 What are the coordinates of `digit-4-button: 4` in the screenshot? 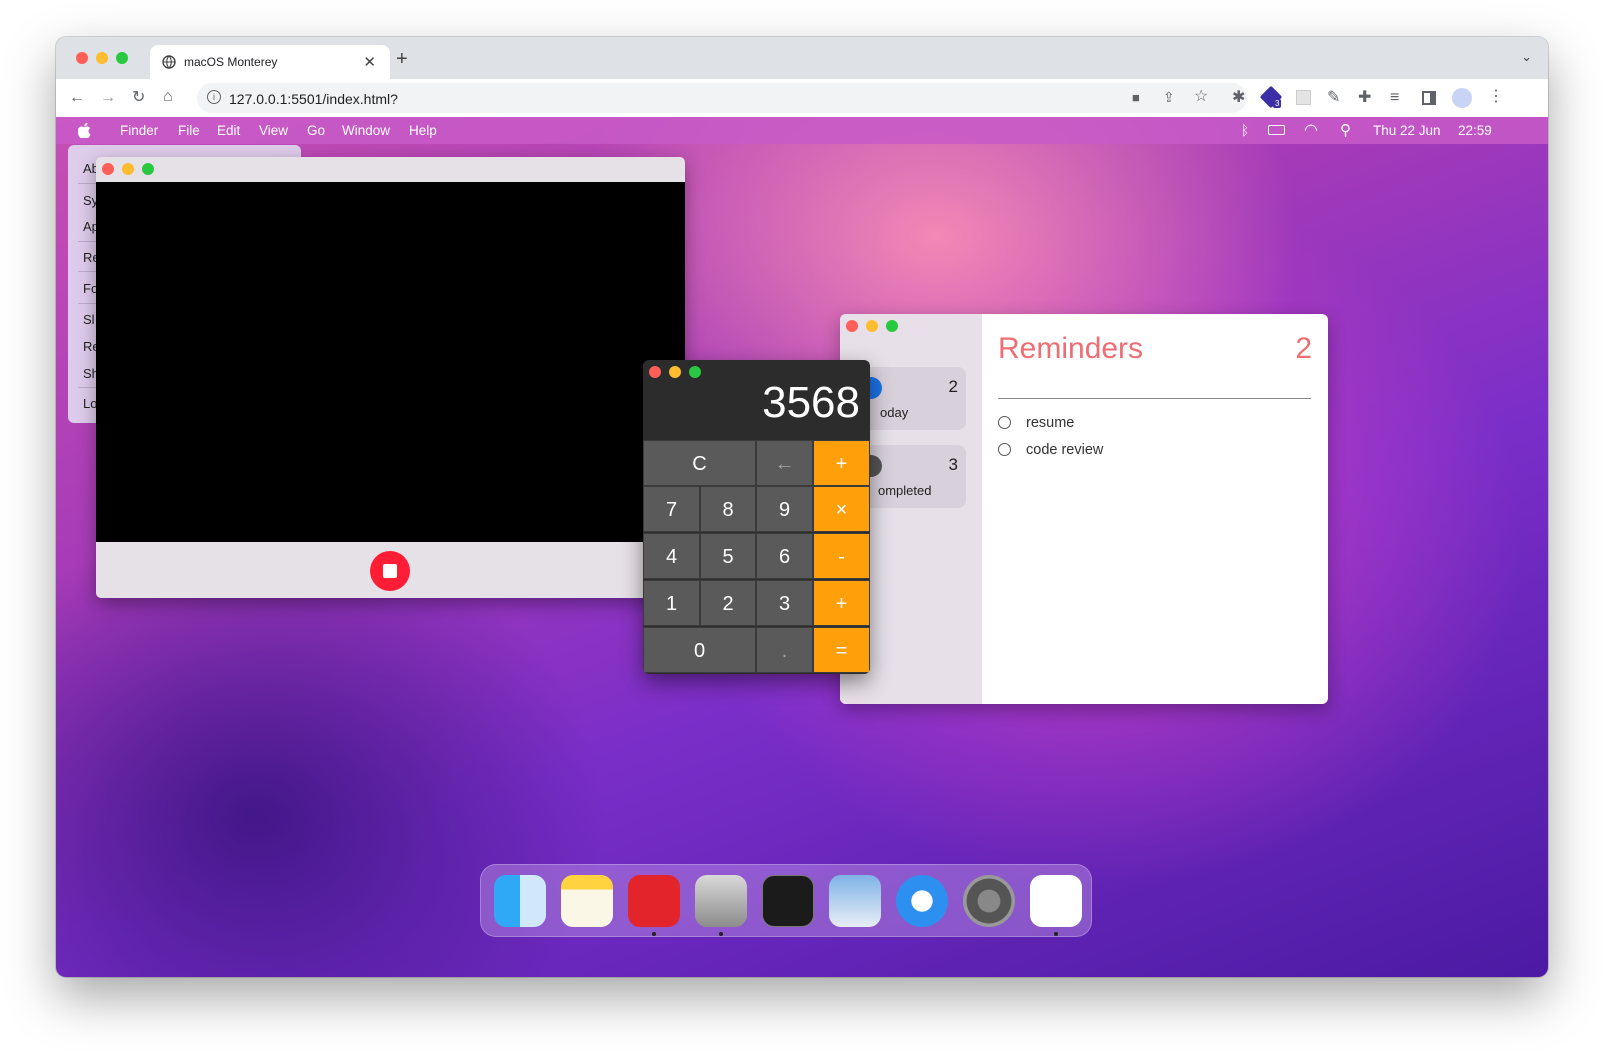 It's located at (671, 556).